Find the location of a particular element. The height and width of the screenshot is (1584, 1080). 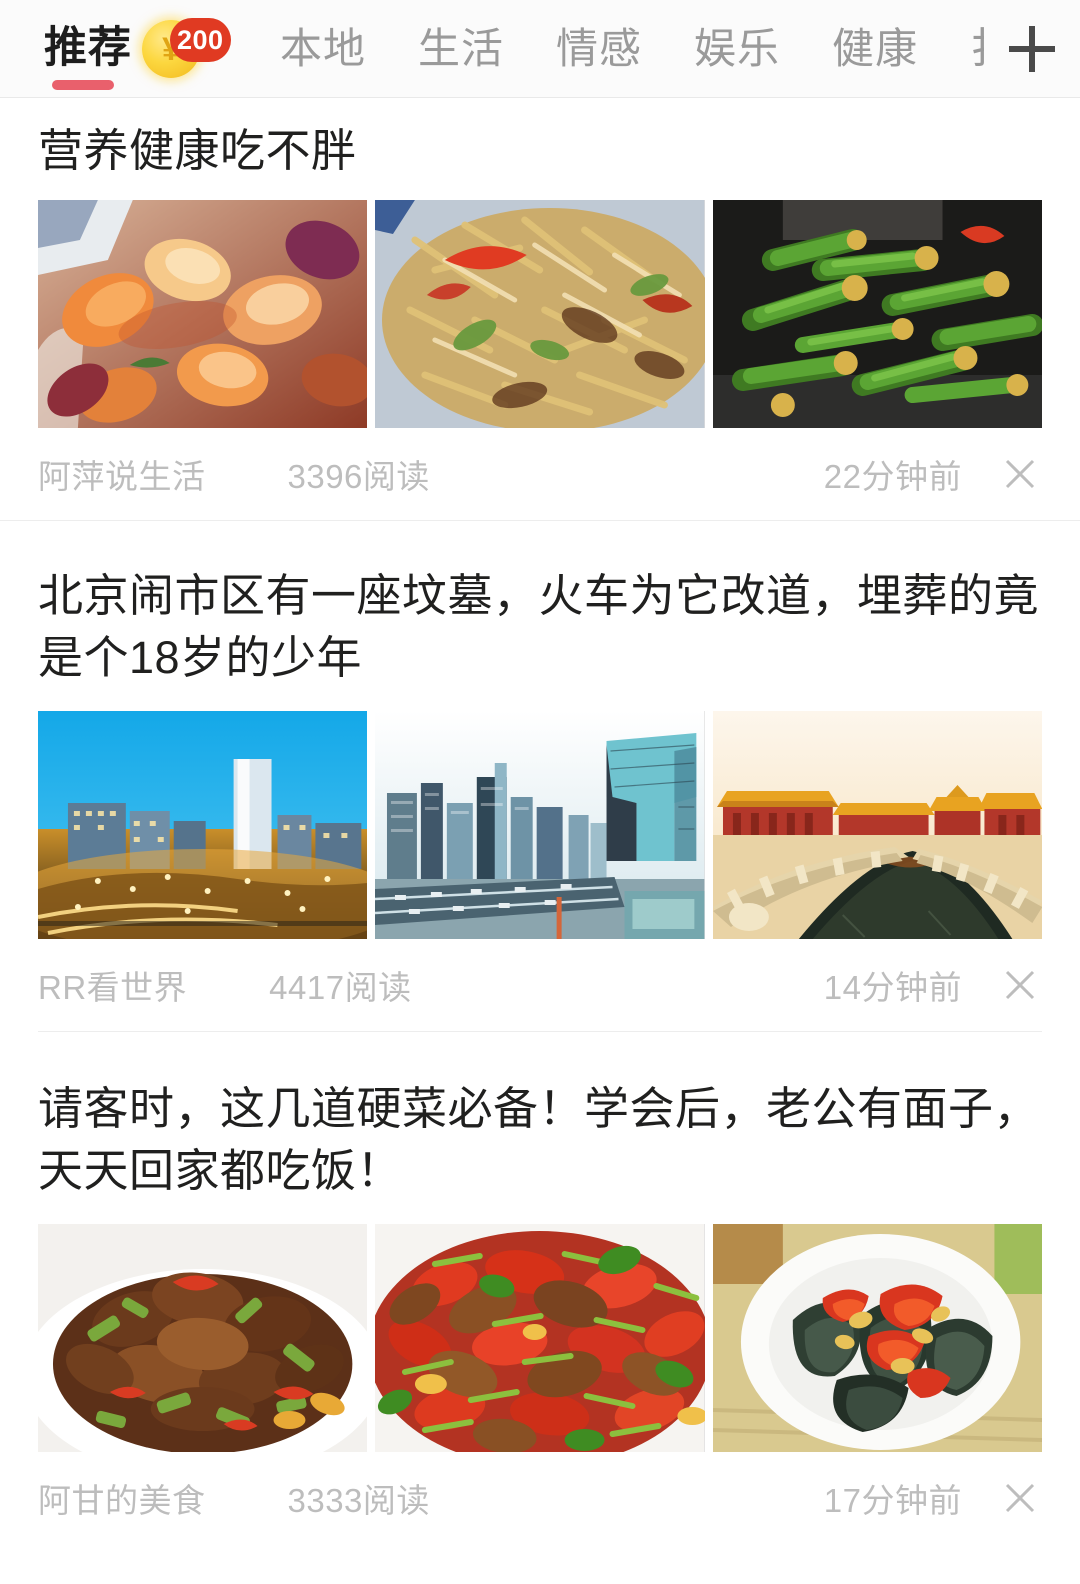

article-source: RR看世界 is located at coordinates (112, 985).